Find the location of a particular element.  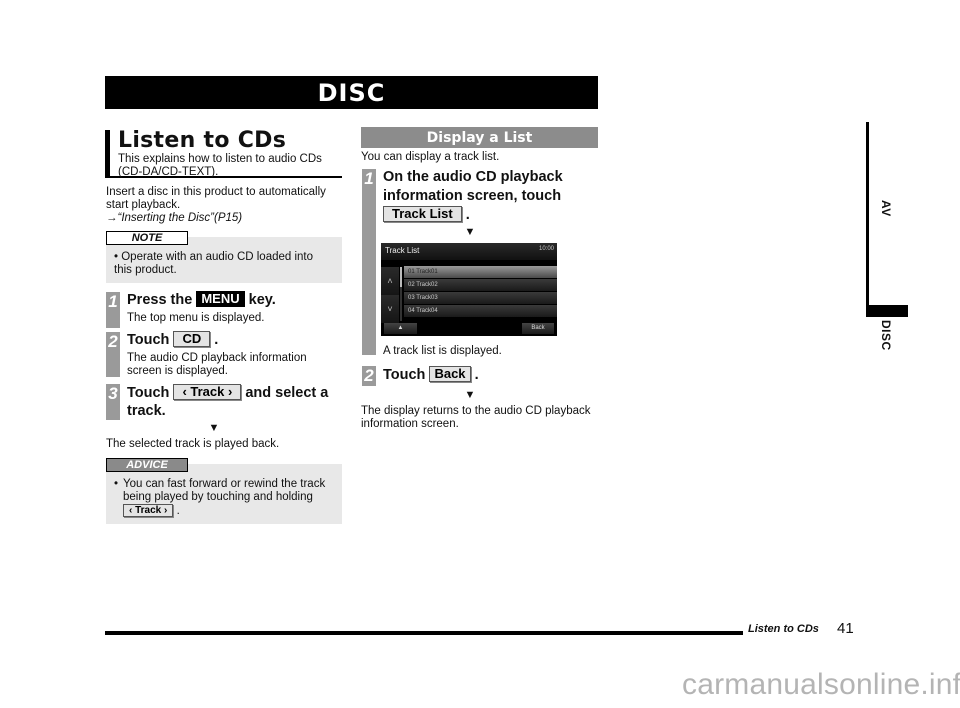

advice-suffix: . is located at coordinates (178, 511).